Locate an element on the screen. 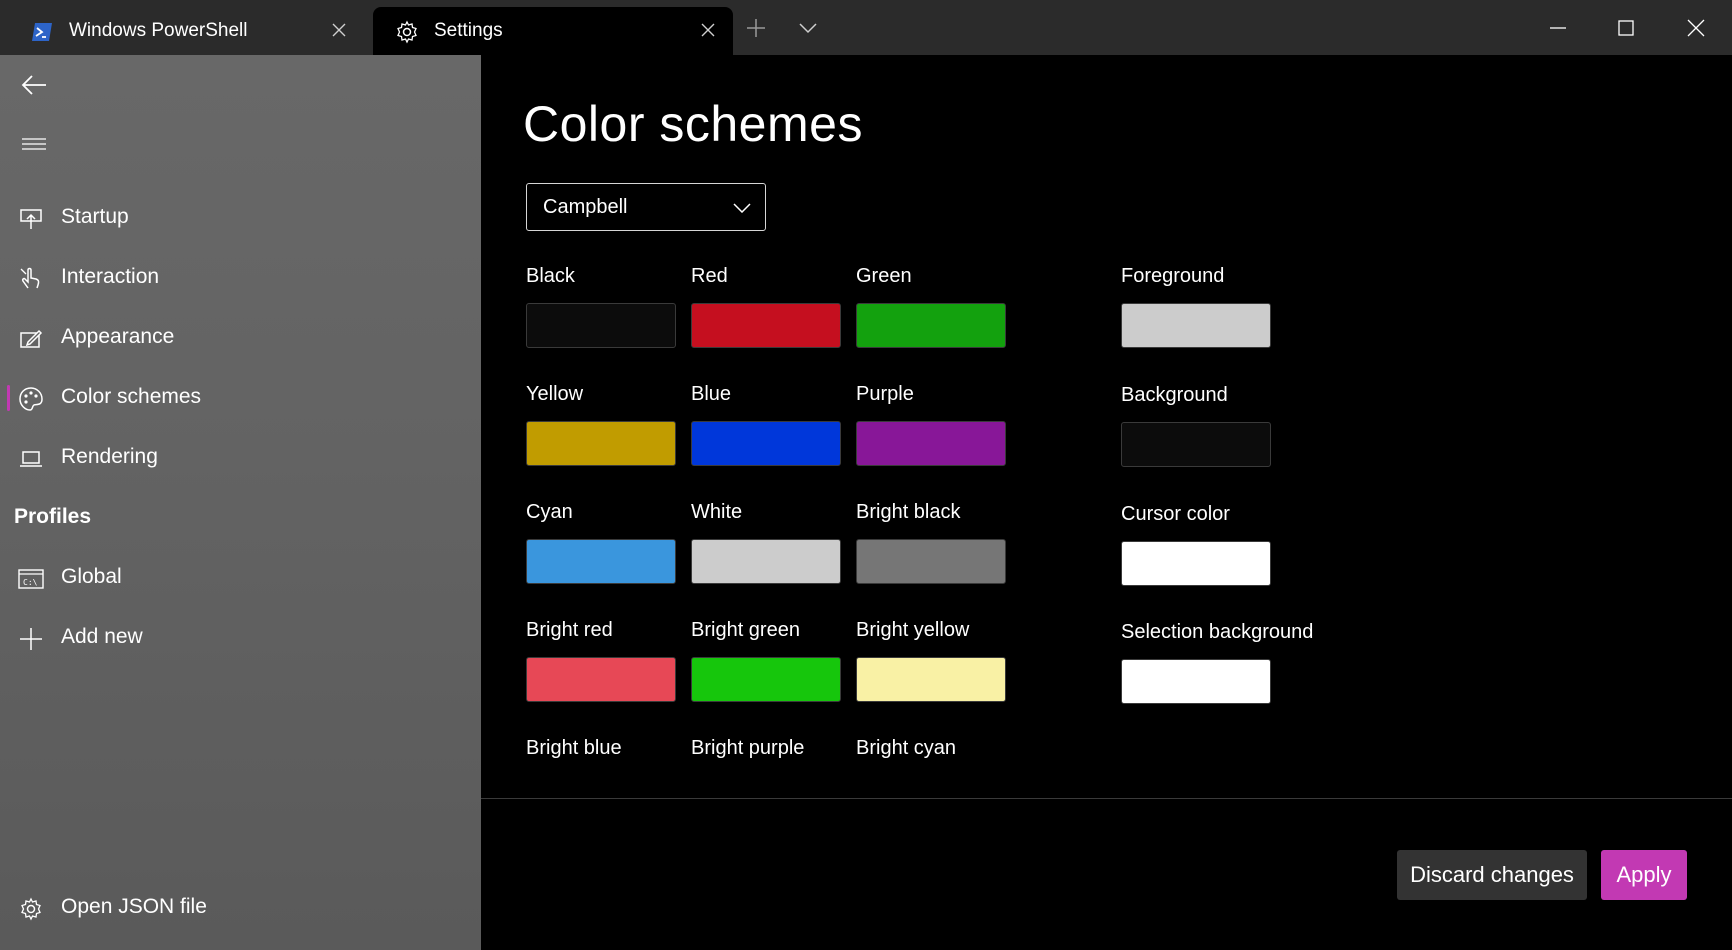 The width and height of the screenshot is (1732, 950). swatch-bright-green is located at coordinates (766, 679).